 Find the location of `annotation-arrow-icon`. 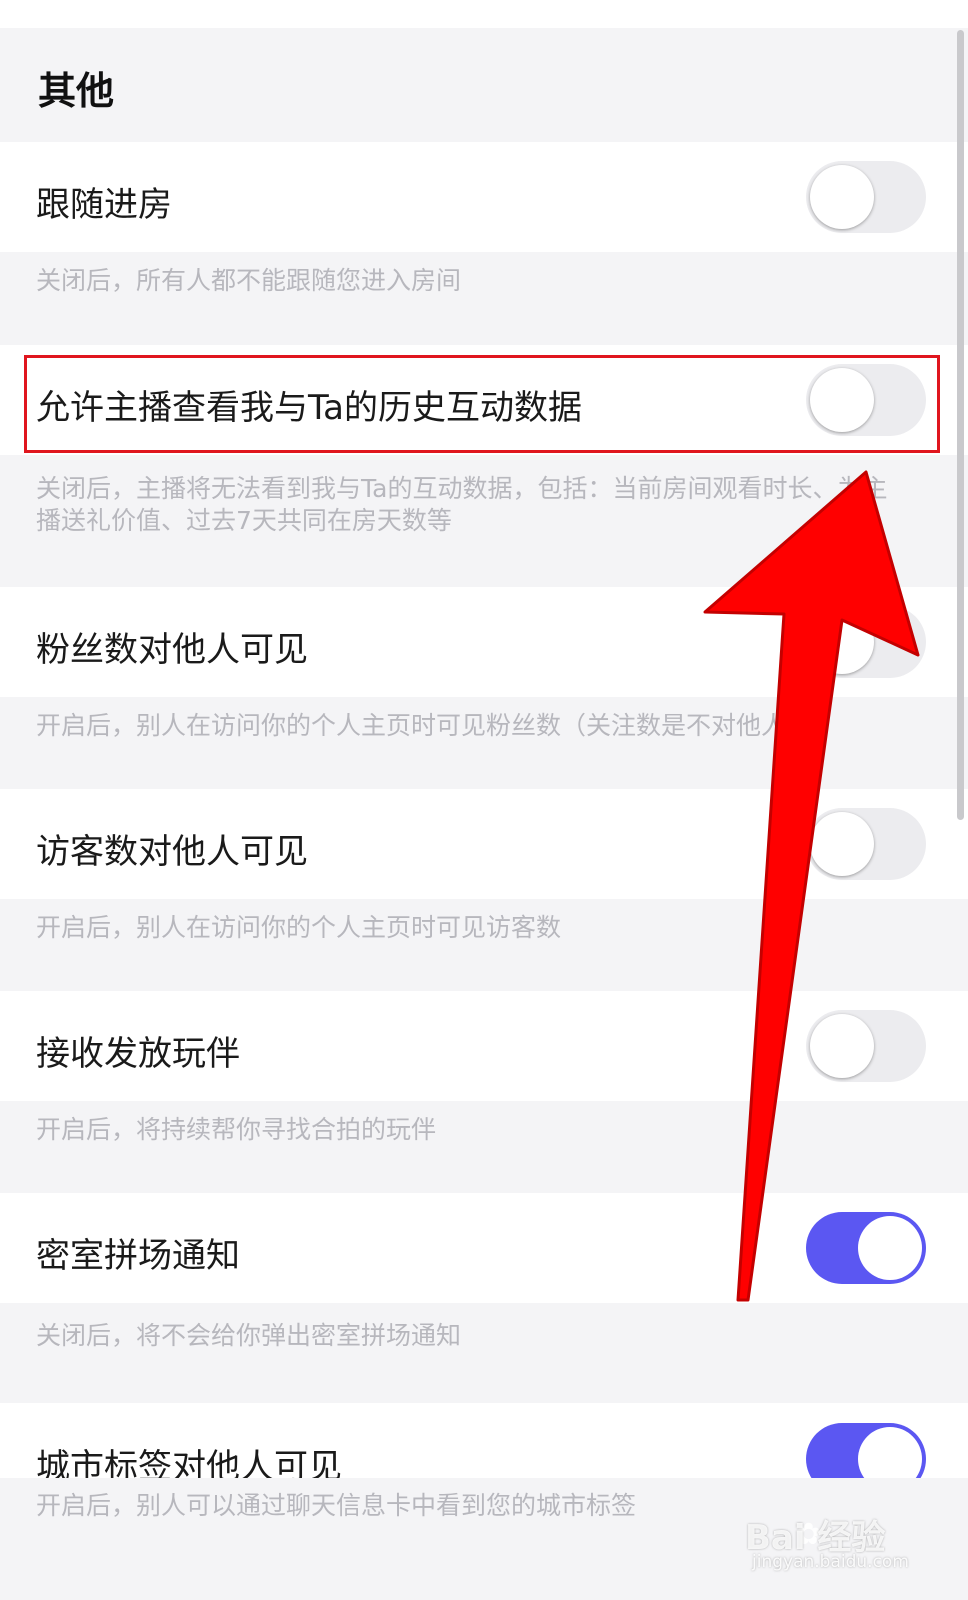

annotation-arrow-icon is located at coordinates (811, 886).